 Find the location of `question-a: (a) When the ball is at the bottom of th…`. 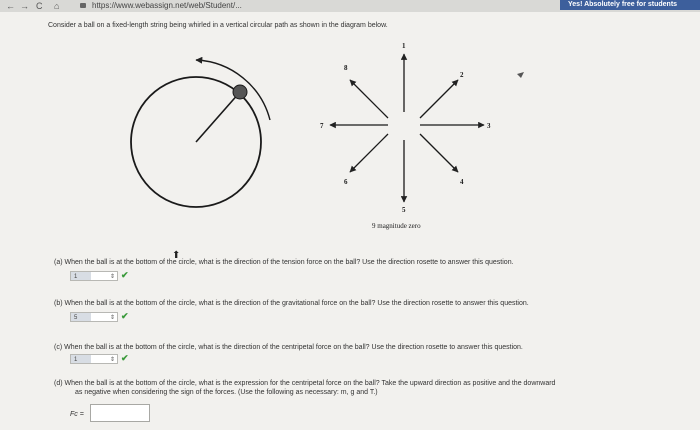

question-a: (a) When the ball is at the bottom of th… is located at coordinates (284, 262).